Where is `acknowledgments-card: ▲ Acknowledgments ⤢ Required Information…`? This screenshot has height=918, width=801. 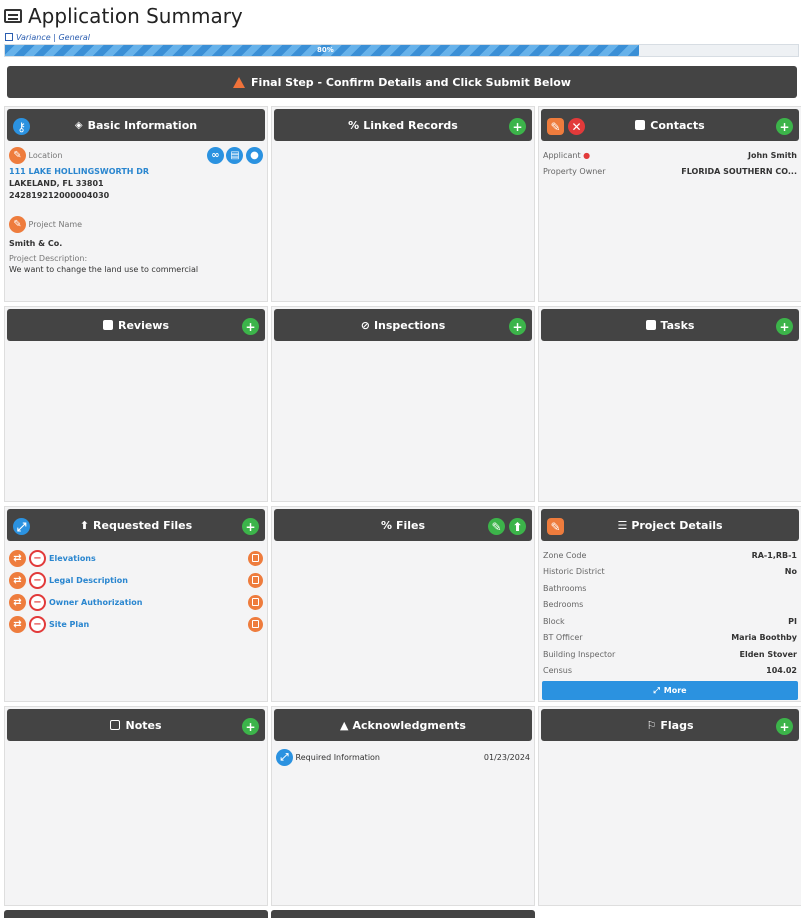 acknowledgments-card: ▲ Acknowledgments ⤢ Required Information… is located at coordinates (403, 806).